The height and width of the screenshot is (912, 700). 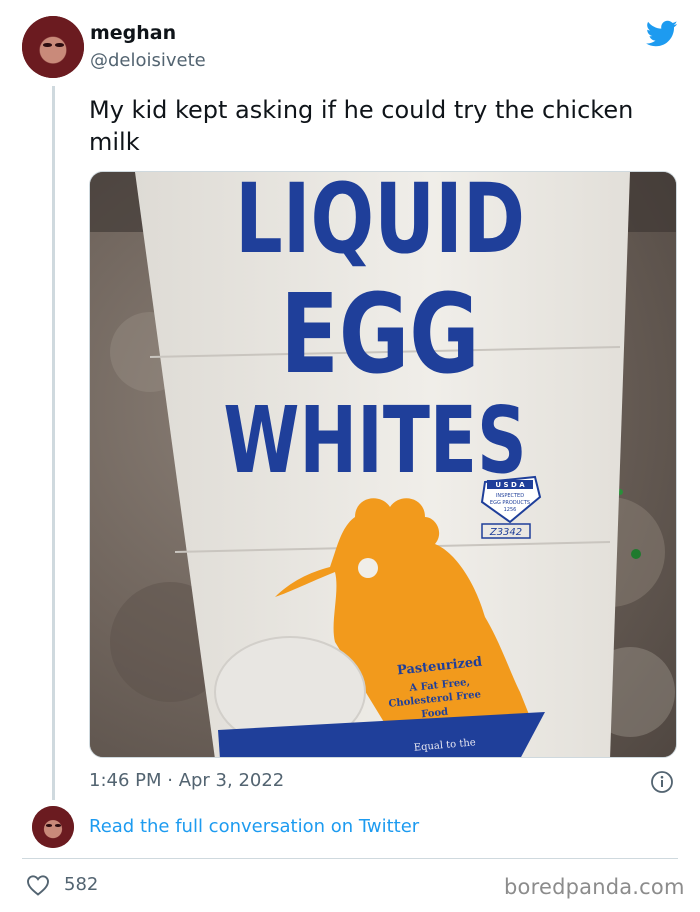 I want to click on info-icon, so click(x=662, y=782).